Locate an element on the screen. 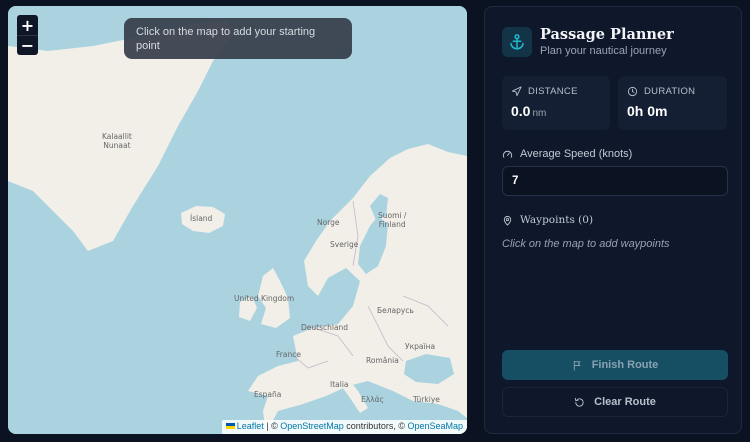  ukraine-flag-icon is located at coordinates (230, 426).